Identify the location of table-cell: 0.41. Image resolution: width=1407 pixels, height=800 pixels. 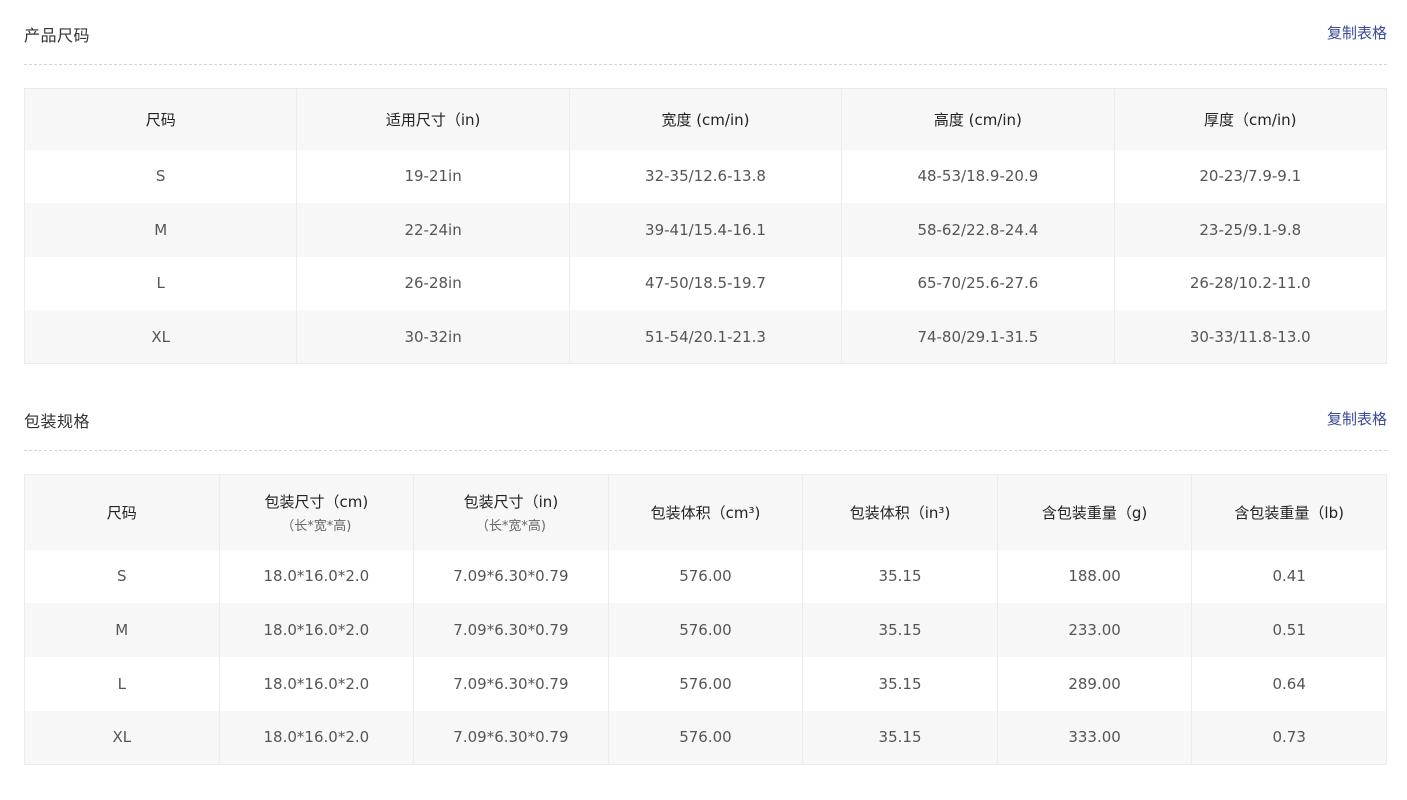
(1289, 576).